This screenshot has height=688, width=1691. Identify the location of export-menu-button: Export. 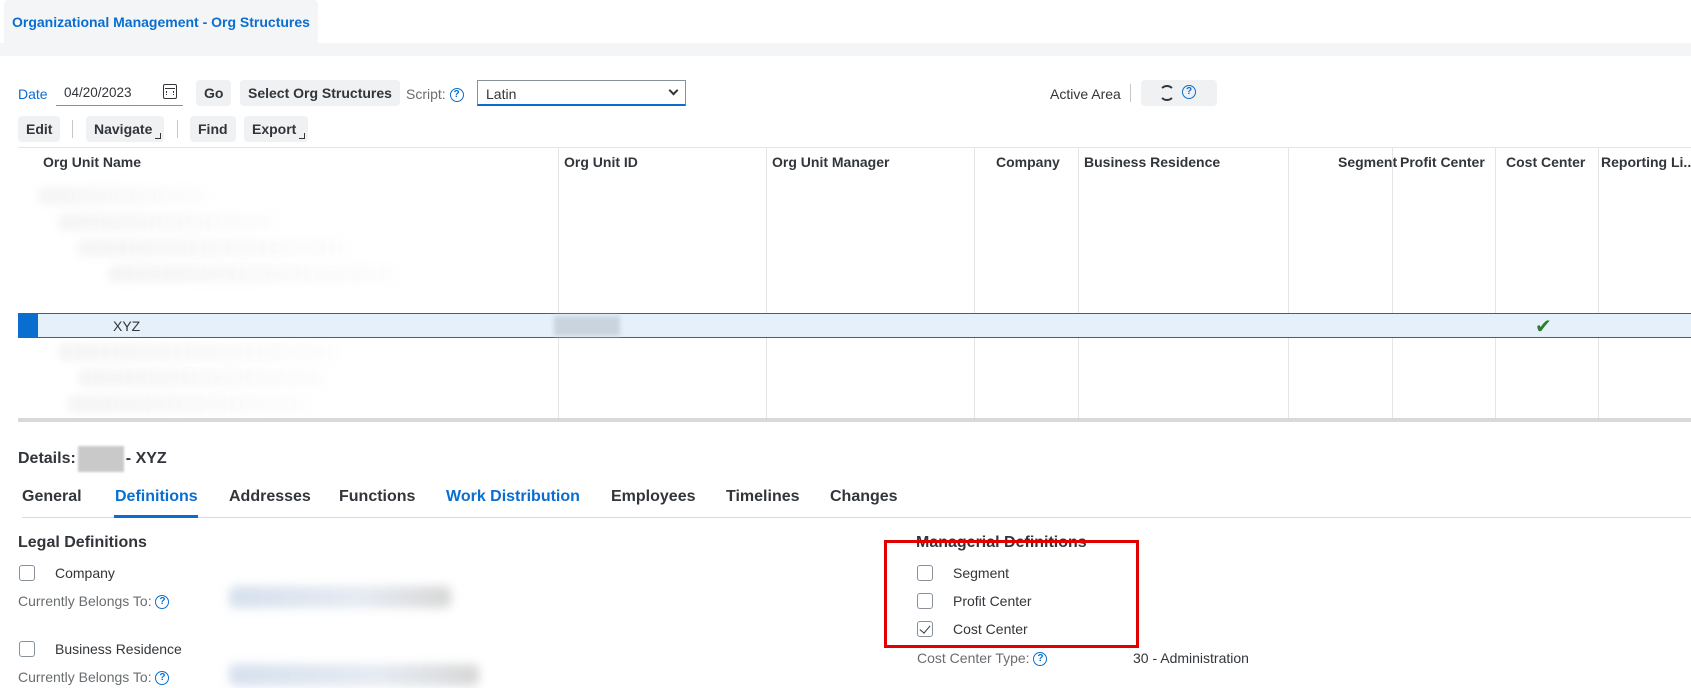
(276, 129).